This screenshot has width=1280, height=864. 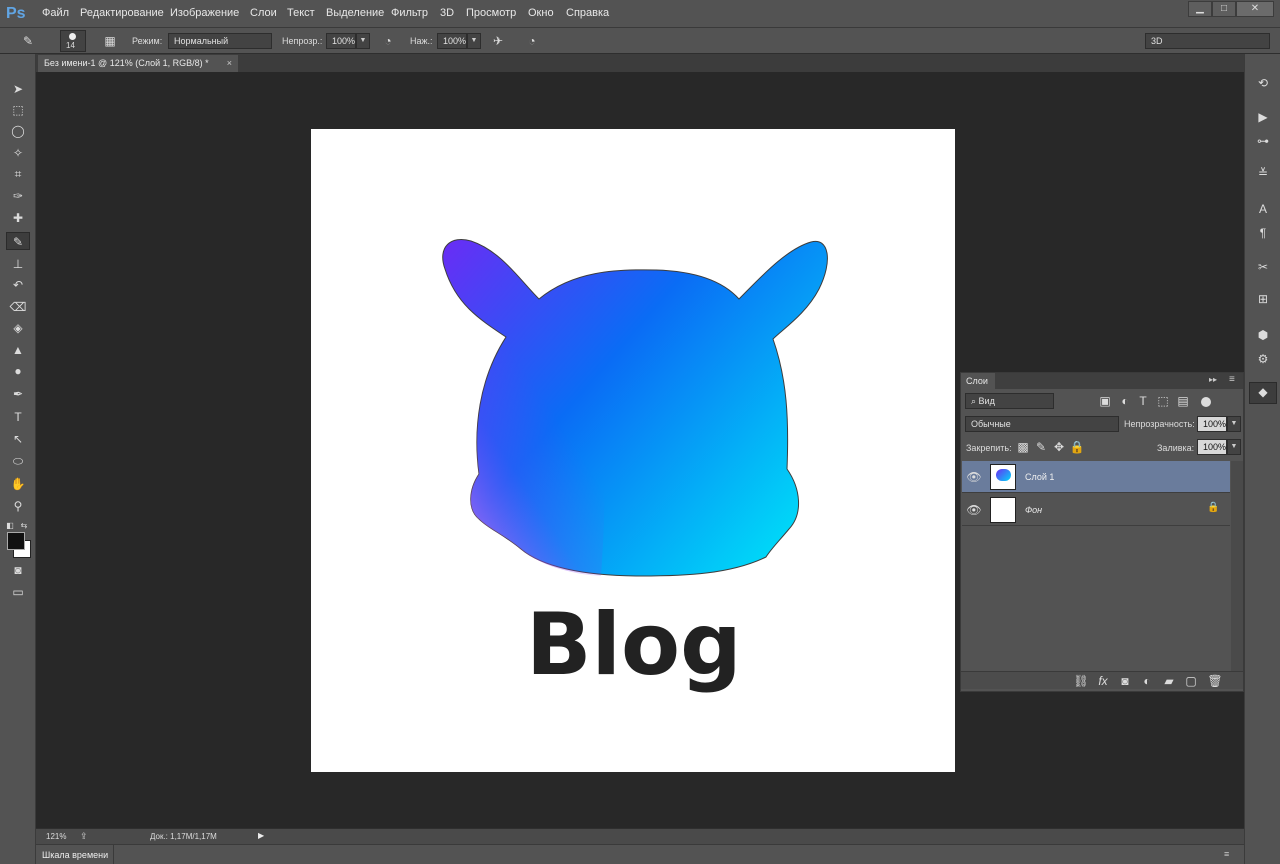 I want to click on brush-tool-active-icon: ✎, so click(x=18, y=241).